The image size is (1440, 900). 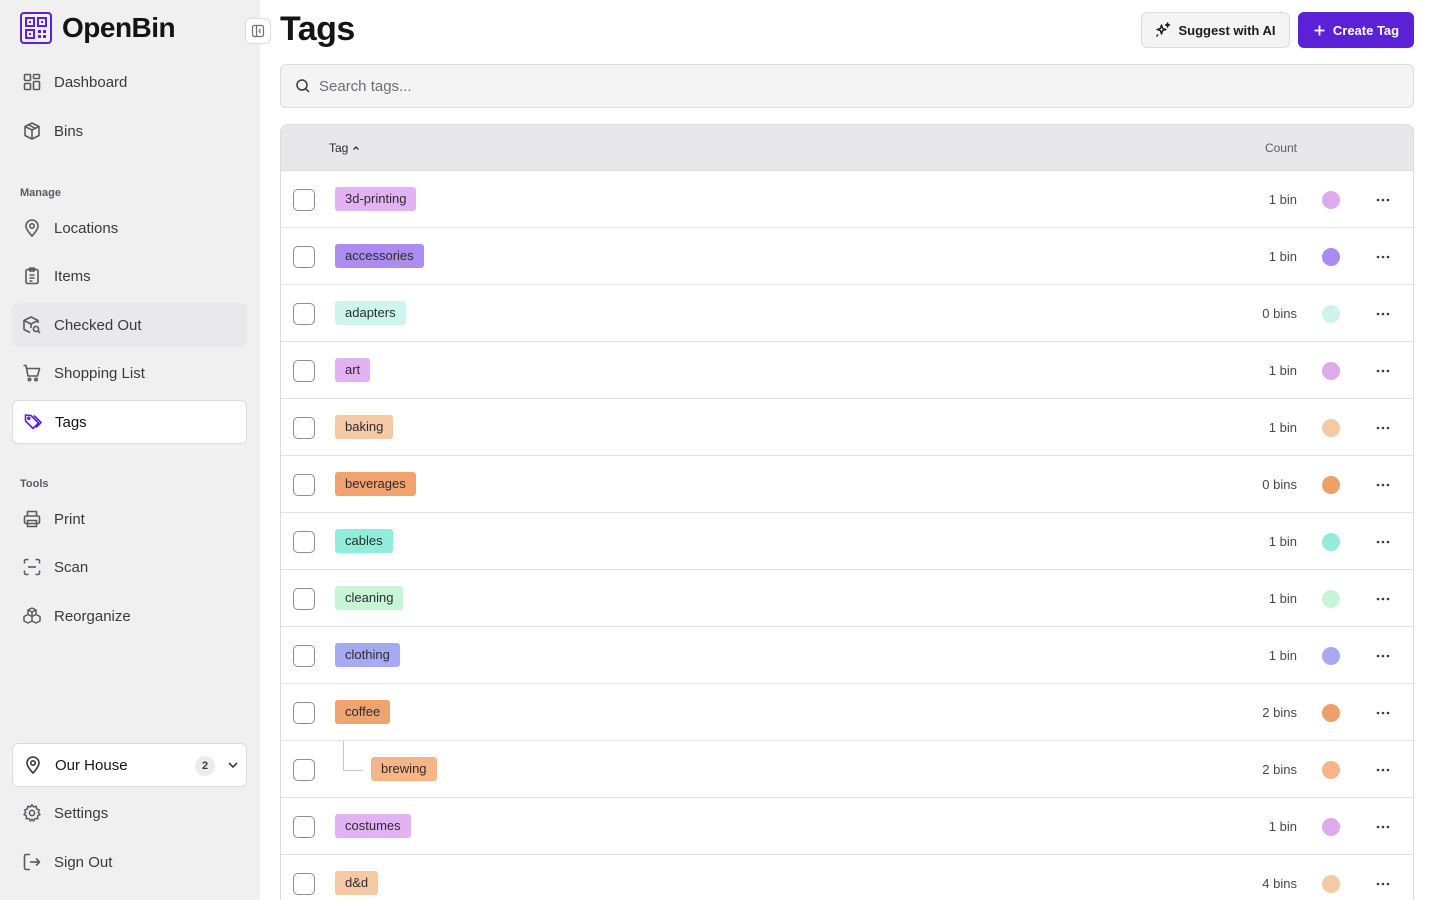 What do you see at coordinates (129, 567) in the screenshot?
I see `nav-scan: Scan` at bounding box center [129, 567].